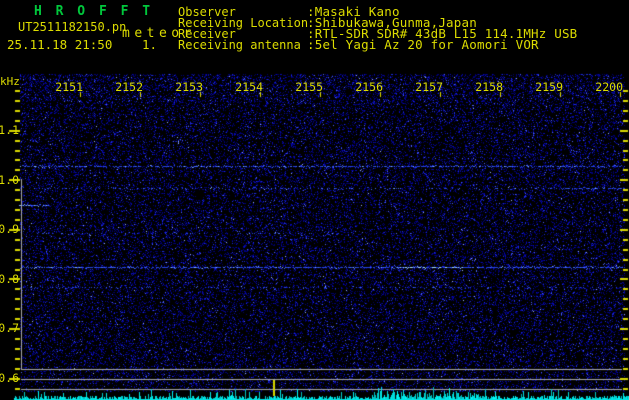 The image size is (629, 400). Describe the element at coordinates (189, 87) in the screenshot. I see `time-label: 2153` at that location.